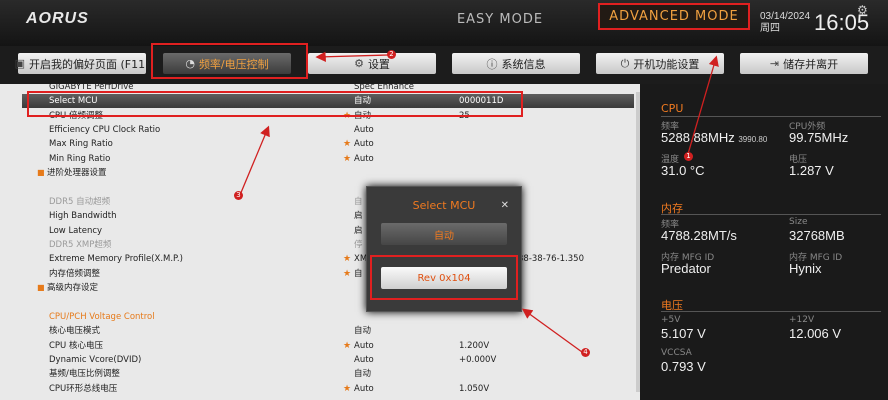 The height and width of the screenshot is (400, 888). I want to click on gear-icon: ⚙, so click(359, 63).